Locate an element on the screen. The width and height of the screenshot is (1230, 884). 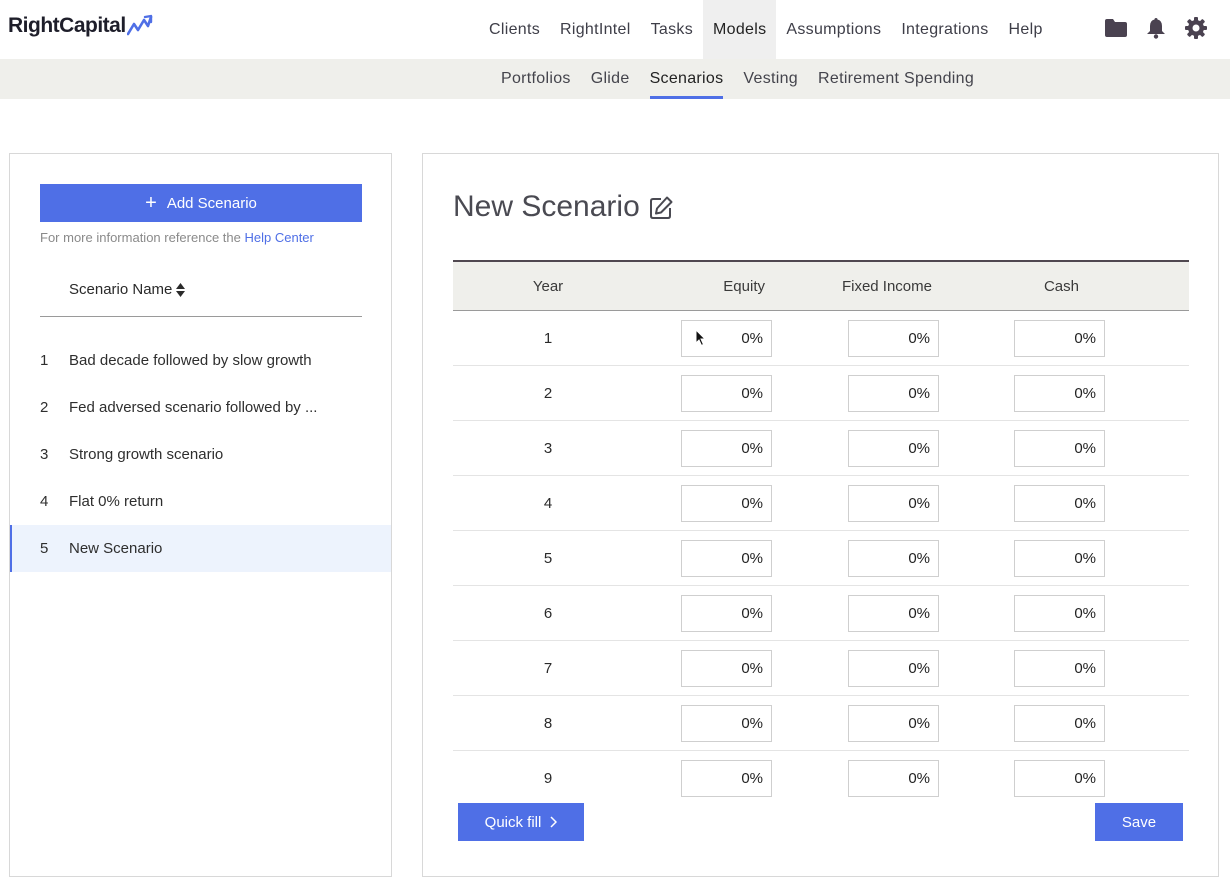
year-cell: 2 is located at coordinates (548, 393).